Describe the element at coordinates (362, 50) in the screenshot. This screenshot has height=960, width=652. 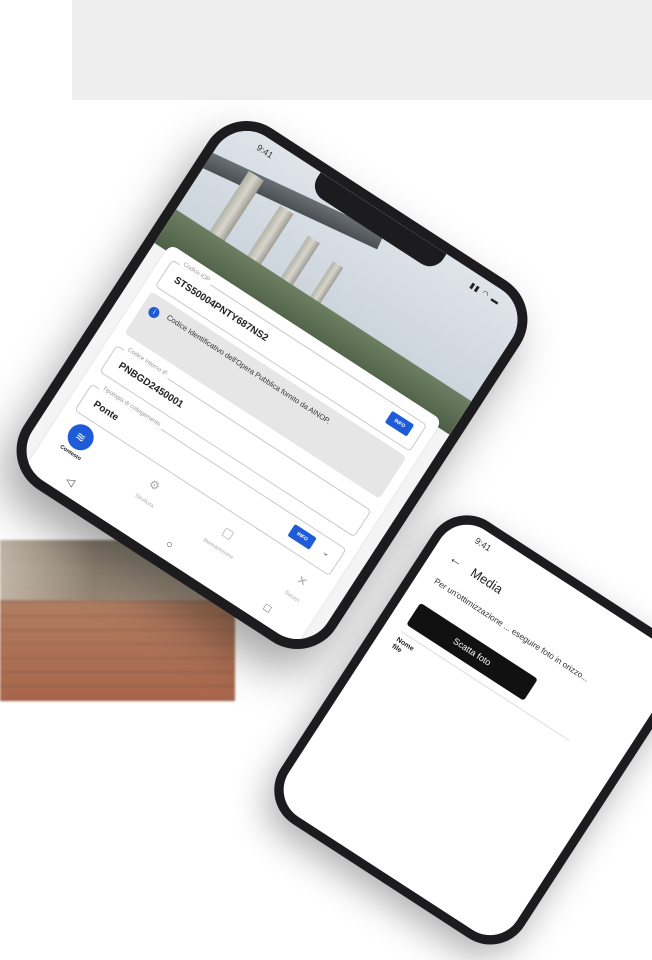
I see `background-panel` at that location.